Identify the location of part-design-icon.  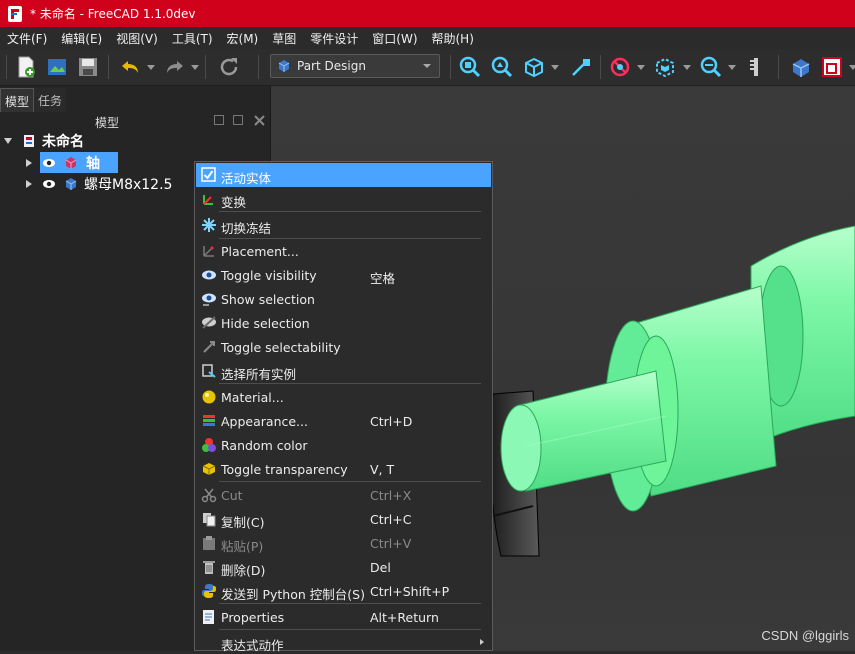
(284, 66).